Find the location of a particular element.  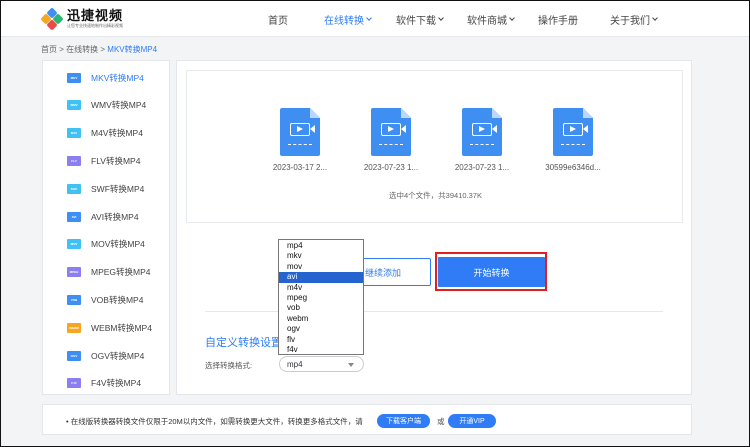

sidebar-item-label: WMV转换MP4 is located at coordinates (119, 105).